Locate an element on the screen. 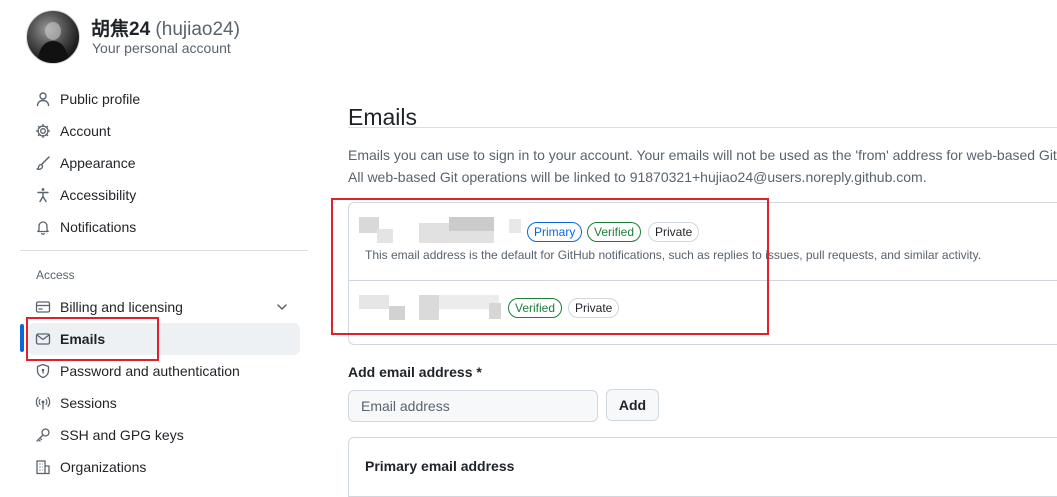 This screenshot has height=497, width=1057. sidebar-item-label: Sessions is located at coordinates (88, 403).